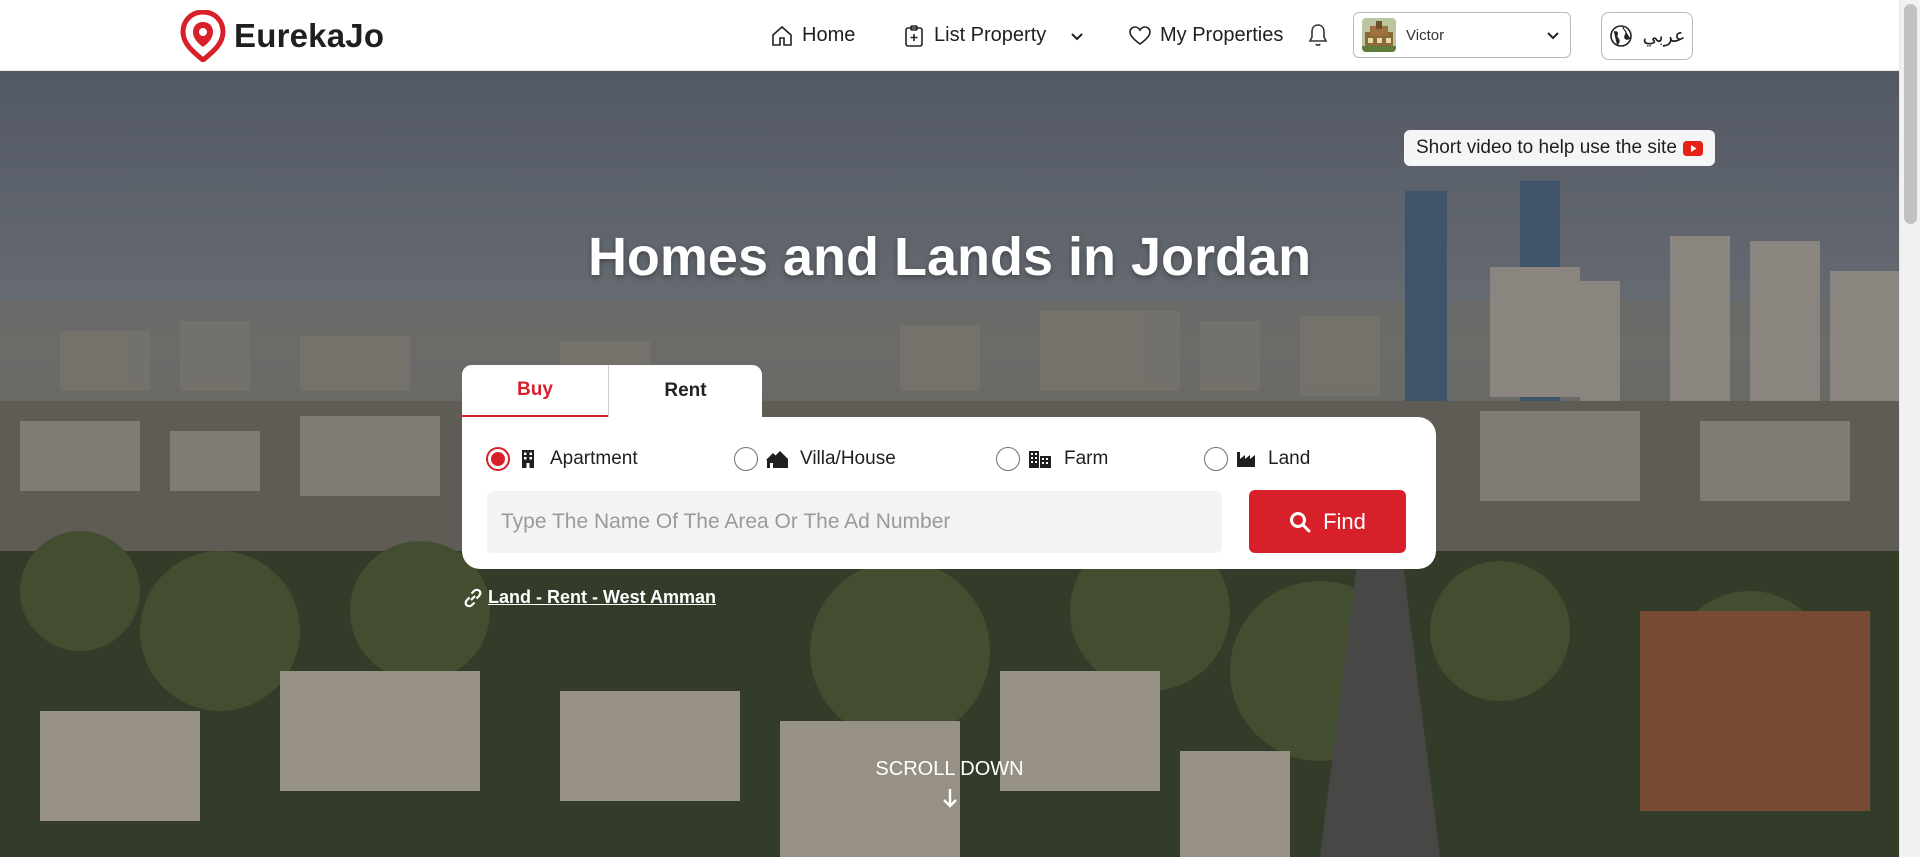 The height and width of the screenshot is (857, 1920). What do you see at coordinates (1379, 35) in the screenshot?
I see `avatar` at bounding box center [1379, 35].